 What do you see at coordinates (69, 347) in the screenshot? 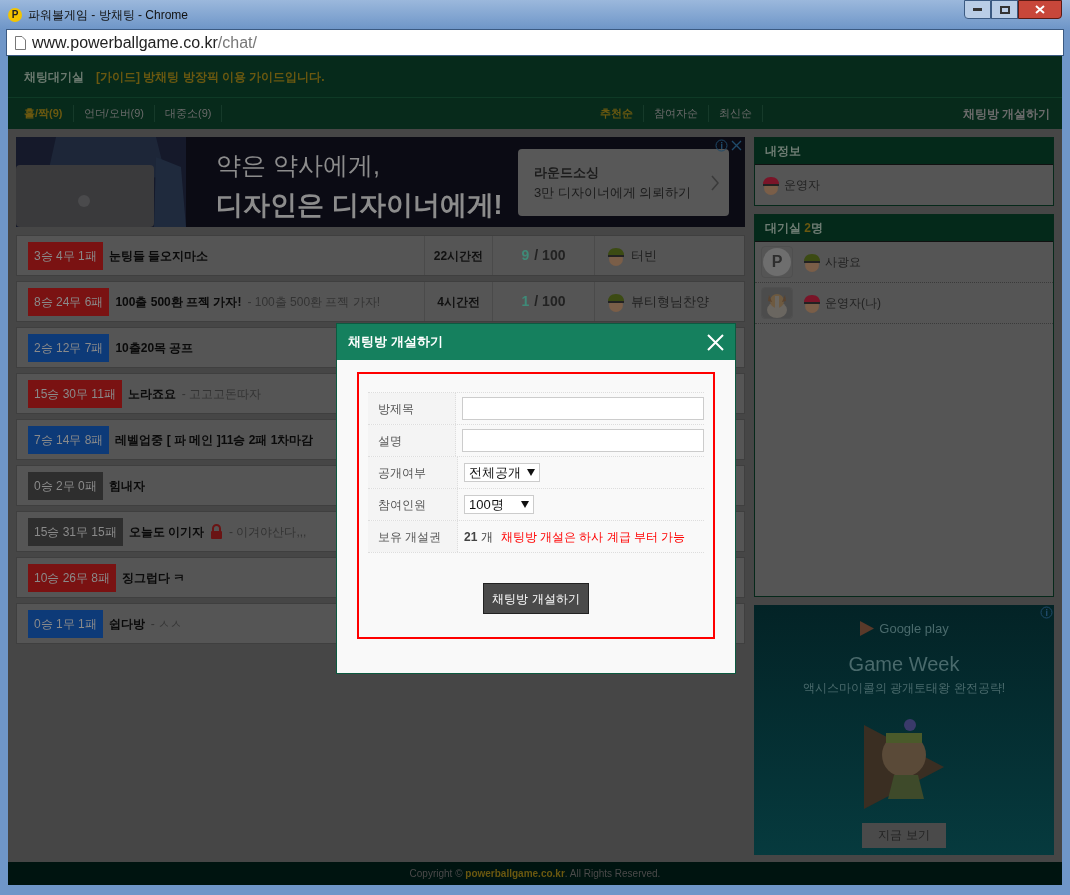
I see `record-badge: 2승 12무 7패` at bounding box center [69, 347].